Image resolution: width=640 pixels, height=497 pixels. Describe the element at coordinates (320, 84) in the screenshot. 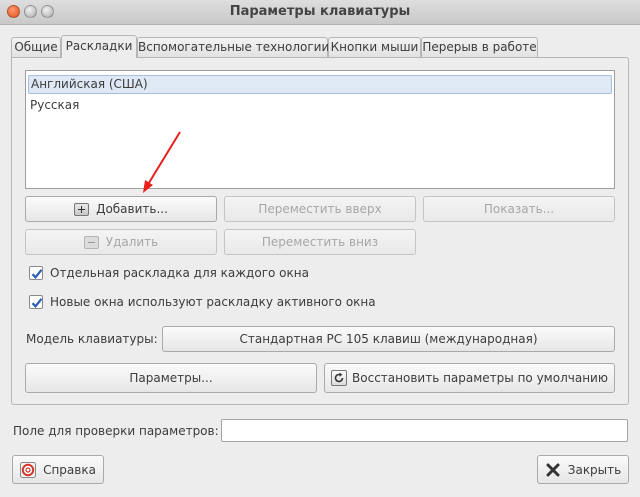

I see `list-item: Английская (США)` at that location.